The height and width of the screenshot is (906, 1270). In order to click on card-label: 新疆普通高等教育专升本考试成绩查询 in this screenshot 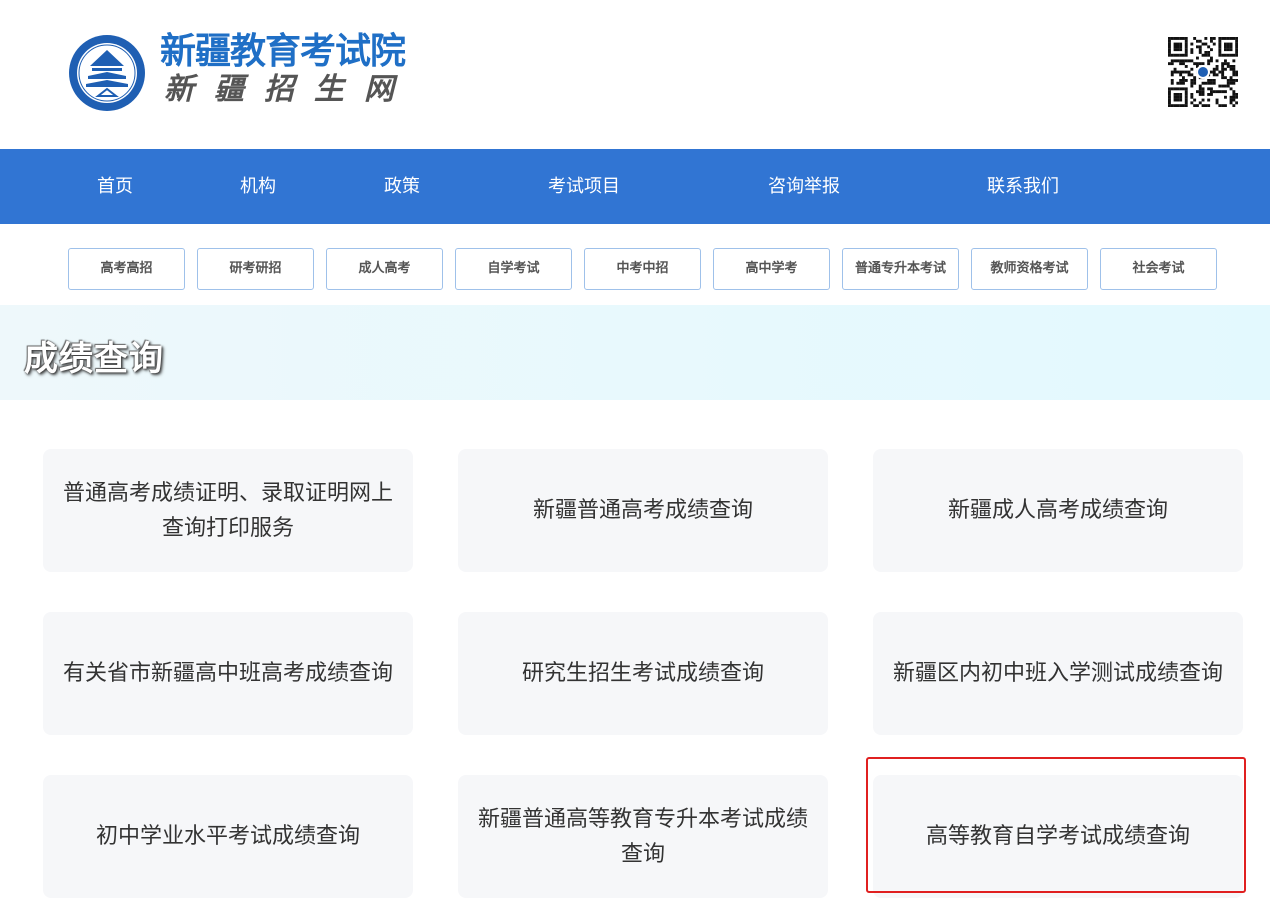, I will do `click(642, 836)`.